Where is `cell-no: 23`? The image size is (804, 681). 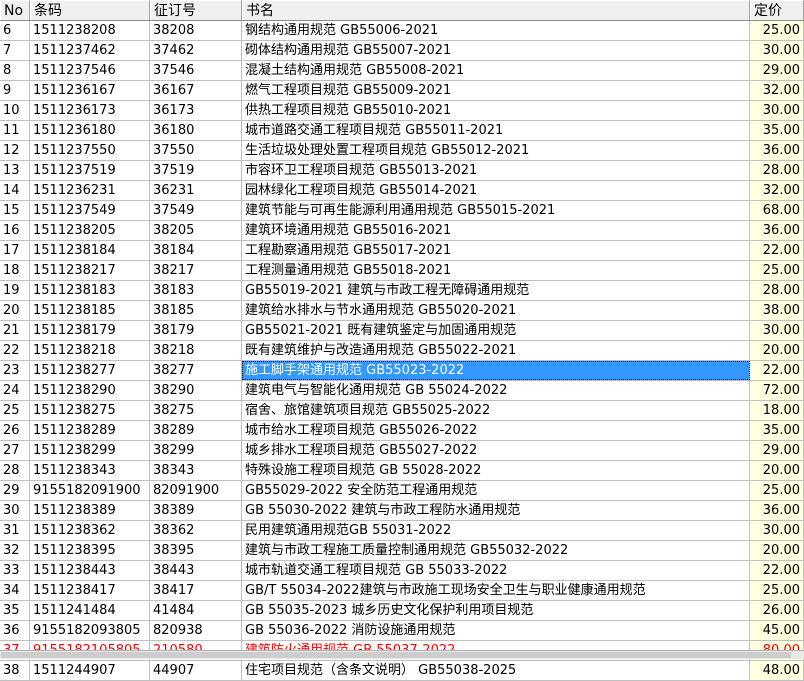 cell-no: 23 is located at coordinates (15, 370).